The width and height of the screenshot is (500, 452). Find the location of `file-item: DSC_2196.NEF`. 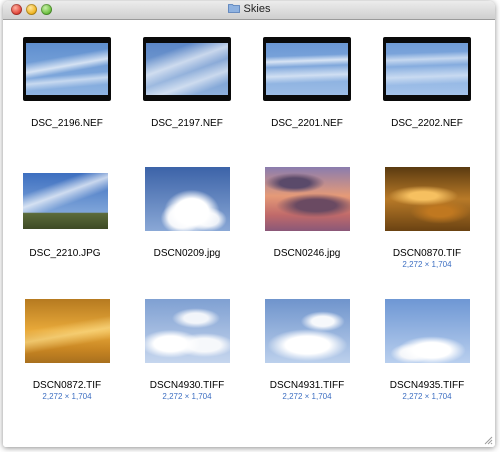

file-item: DSC_2196.NEF is located at coordinates (67, 83).